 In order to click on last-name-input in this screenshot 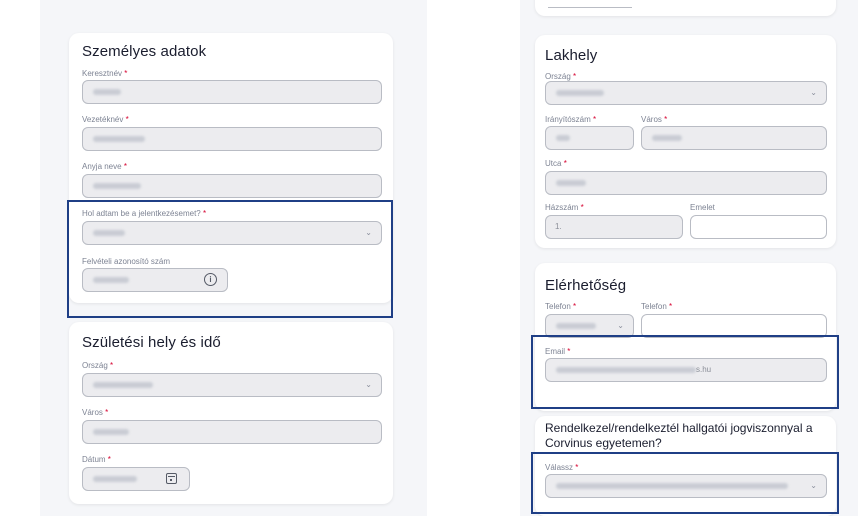, I will do `click(232, 139)`.